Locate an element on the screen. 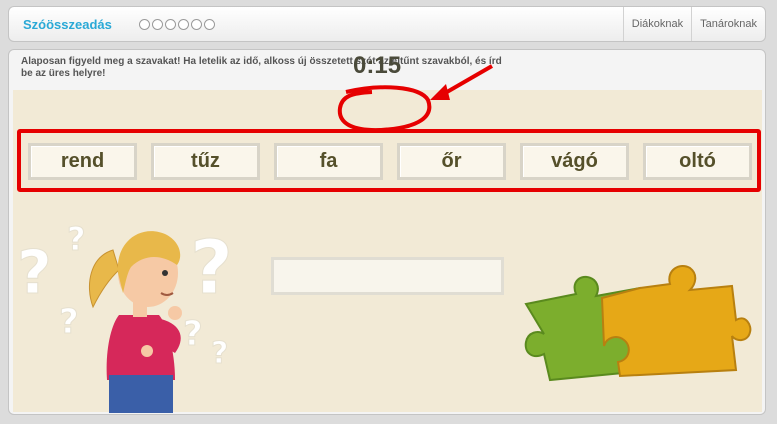 Image resolution: width=777 pixels, height=424 pixels. word-tile-2: tűz is located at coordinates (205, 161).